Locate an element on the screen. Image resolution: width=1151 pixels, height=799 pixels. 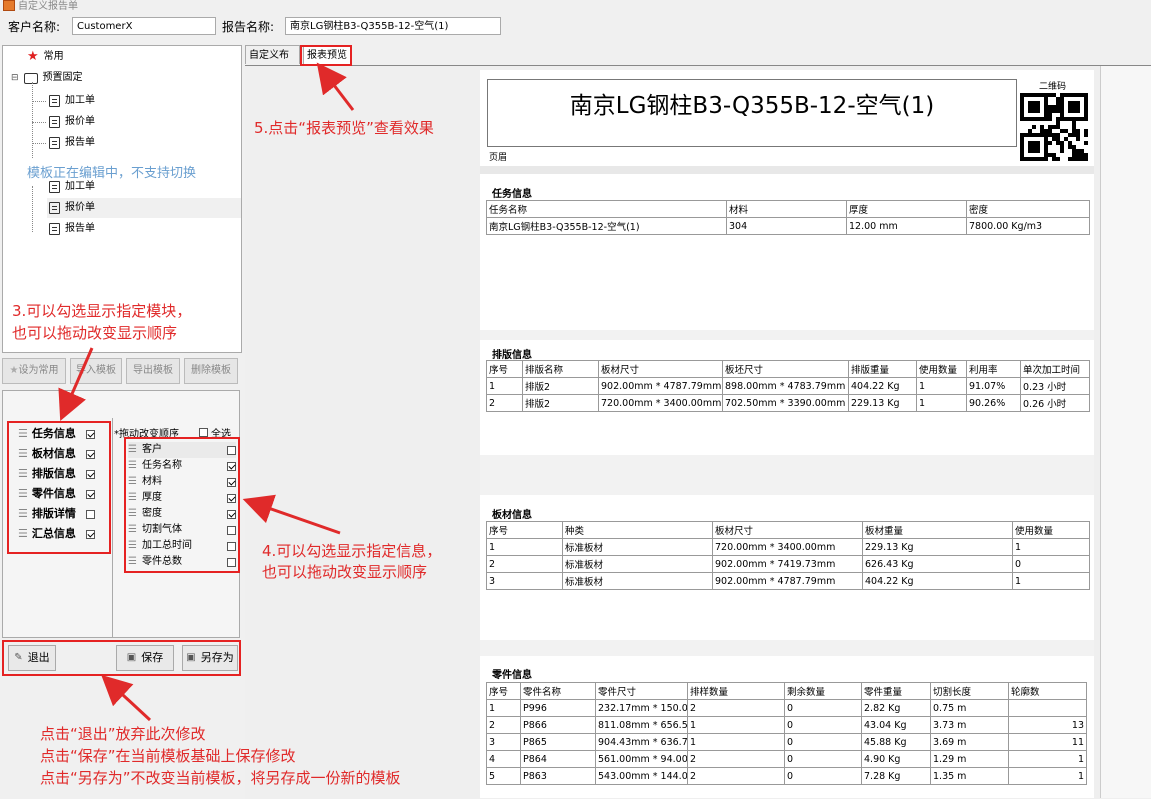
arrow-bottom is located at coordinates (126, 698).